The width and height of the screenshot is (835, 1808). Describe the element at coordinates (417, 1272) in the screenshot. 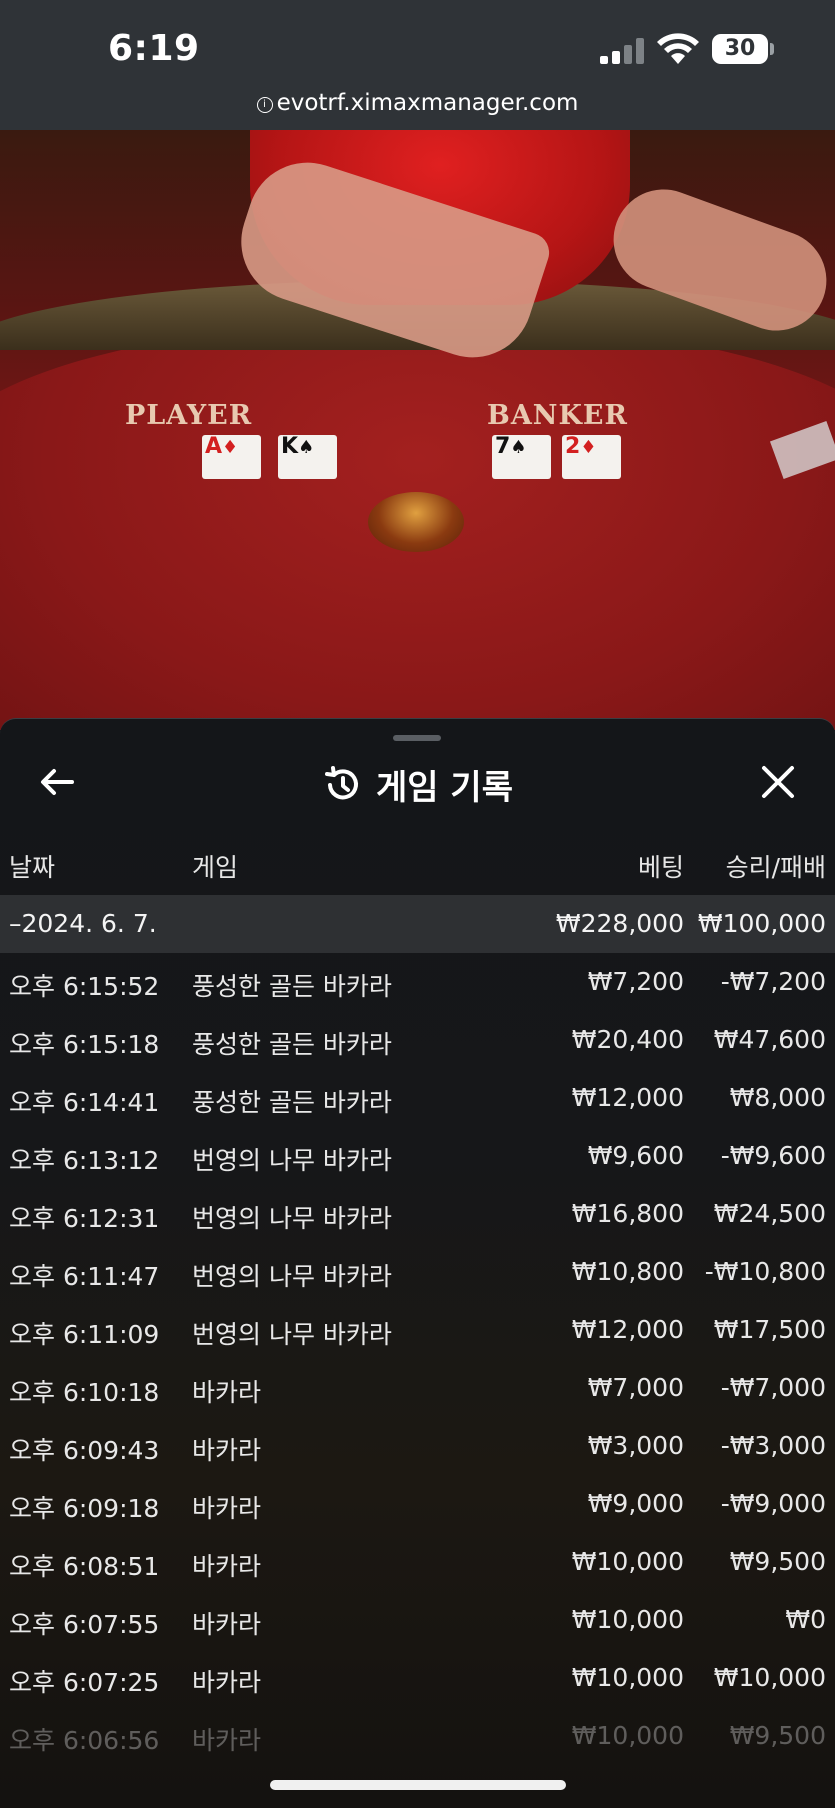

I see `history-row: 오후 6:11:47 번영의 나무 바카라 ₩10,800 -₩10,800` at that location.